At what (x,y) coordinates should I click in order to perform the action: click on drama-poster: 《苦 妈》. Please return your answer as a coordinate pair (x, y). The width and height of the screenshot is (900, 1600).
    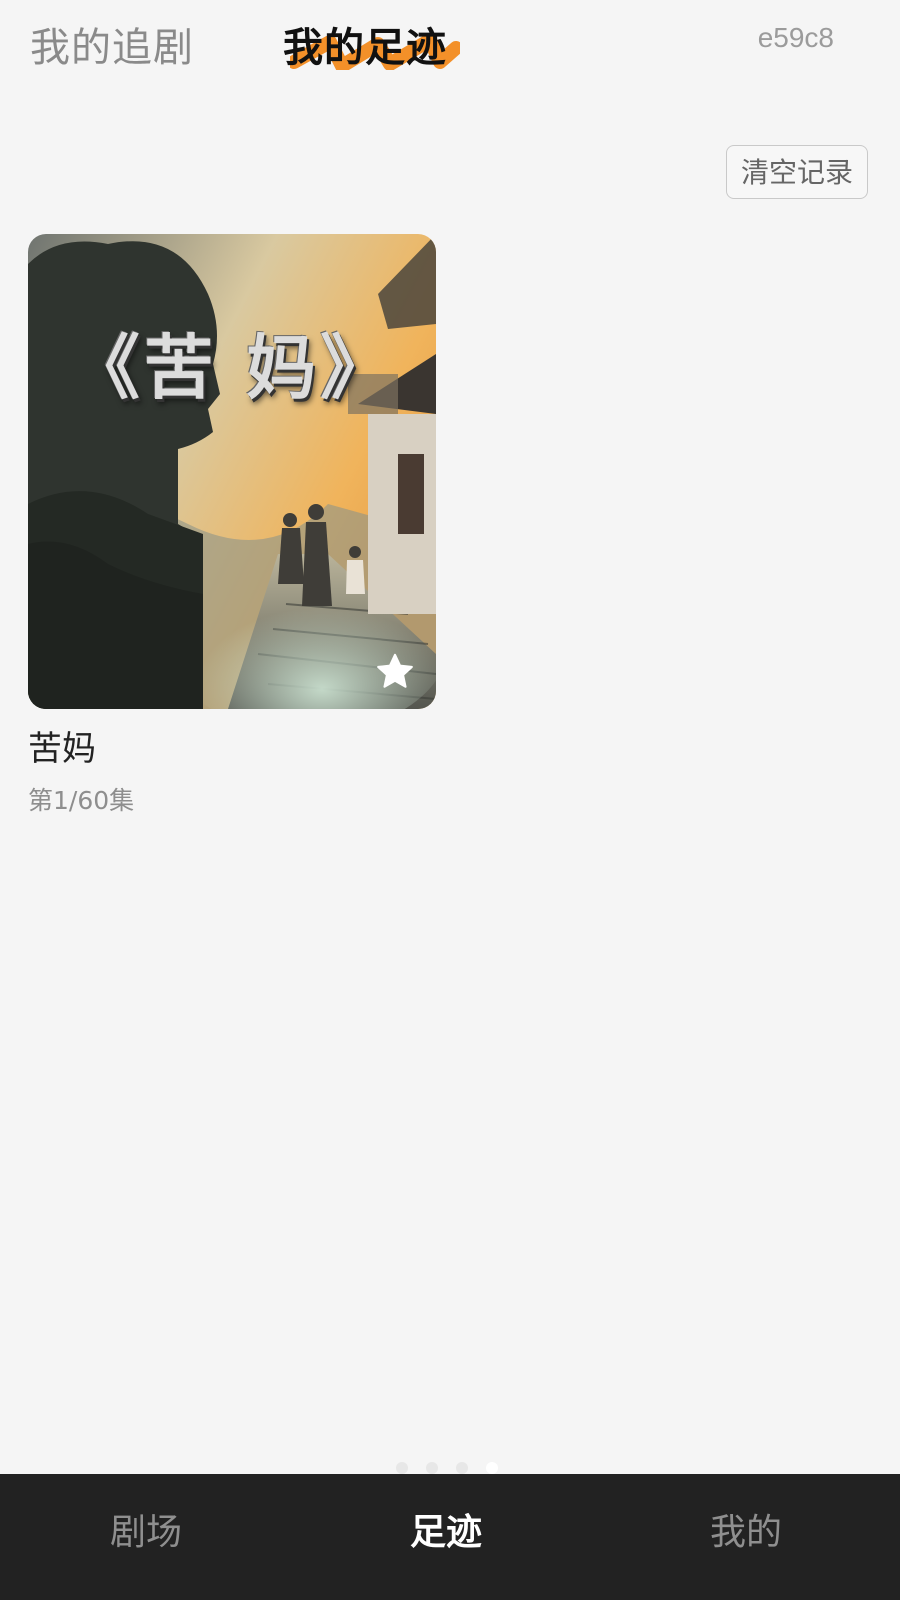
    Looking at the image, I should click on (232, 471).